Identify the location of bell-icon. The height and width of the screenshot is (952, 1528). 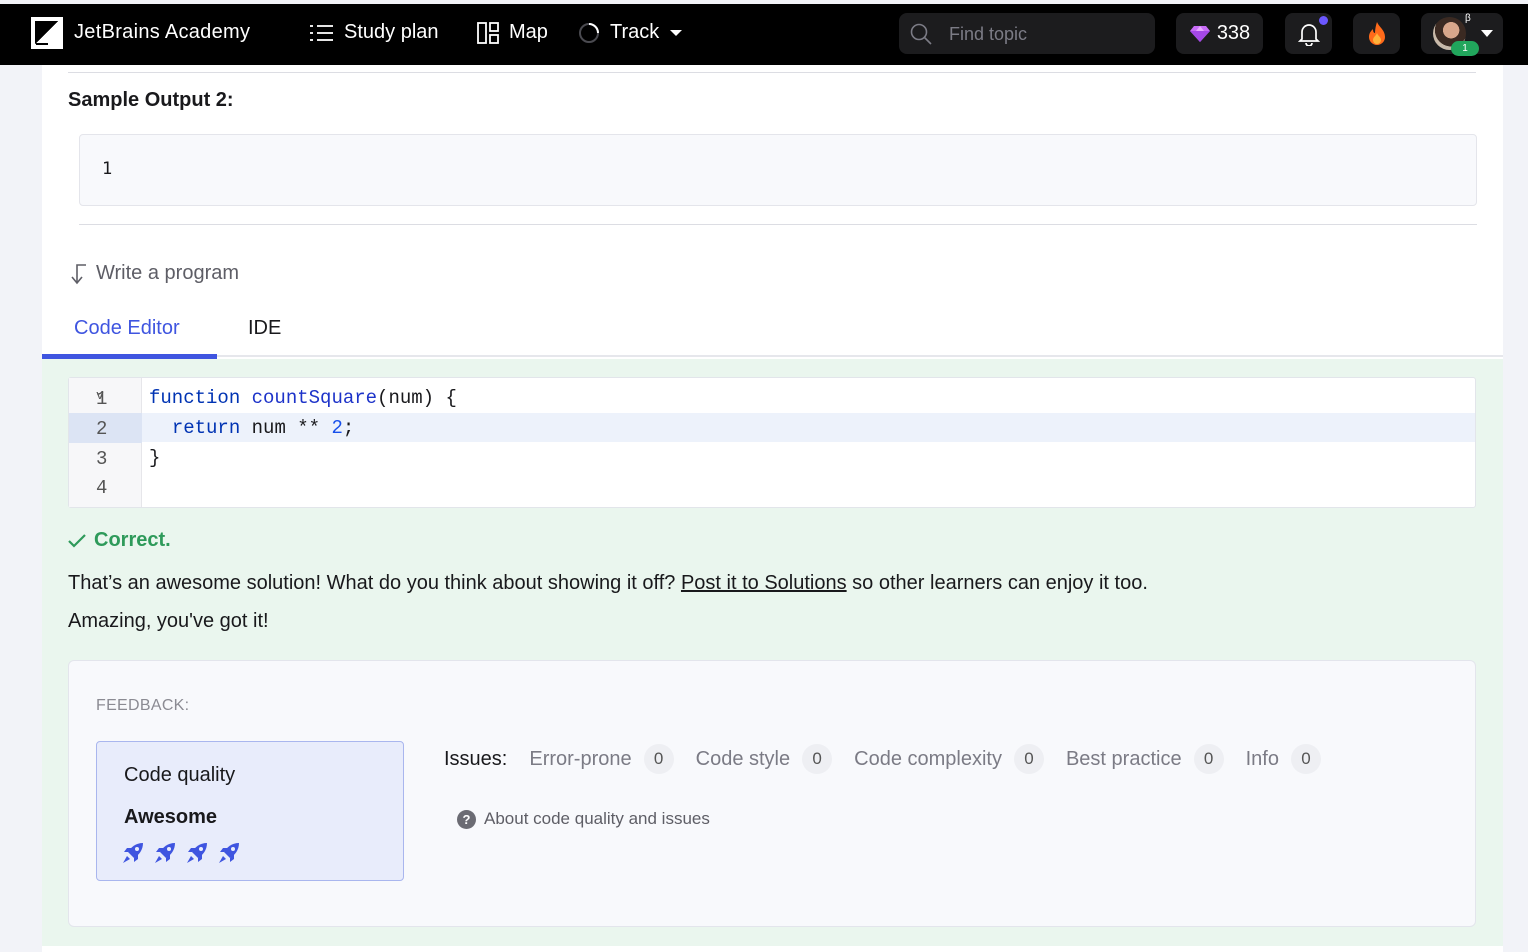
(1308, 34).